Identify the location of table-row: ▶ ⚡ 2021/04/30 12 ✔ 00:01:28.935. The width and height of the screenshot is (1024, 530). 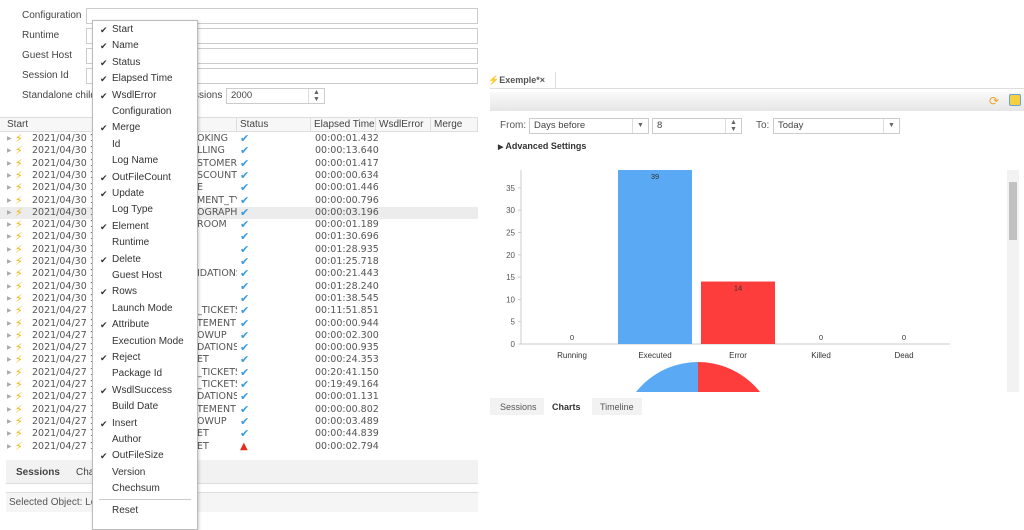
(239, 250).